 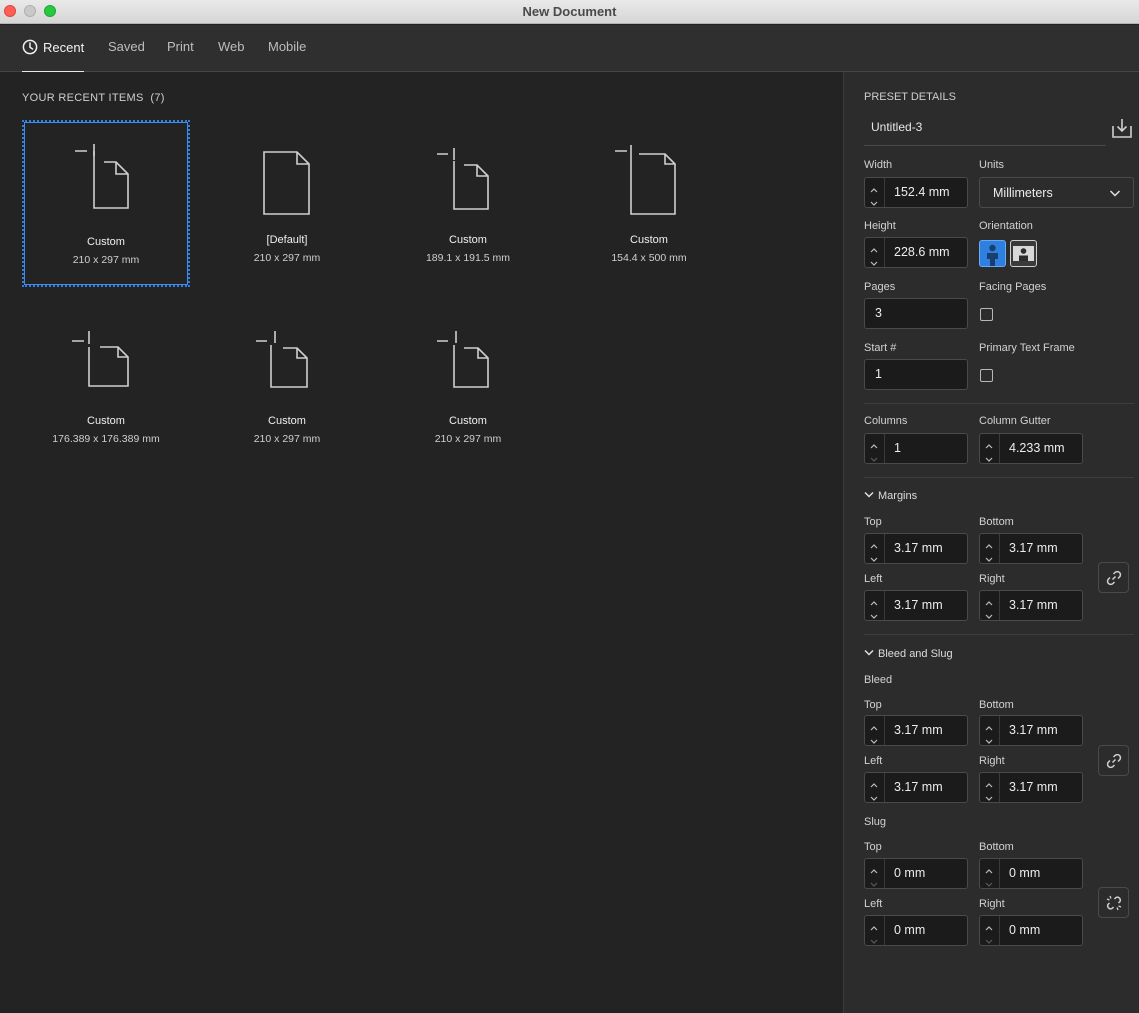 I want to click on tab-print: Print, so click(x=180, y=55).